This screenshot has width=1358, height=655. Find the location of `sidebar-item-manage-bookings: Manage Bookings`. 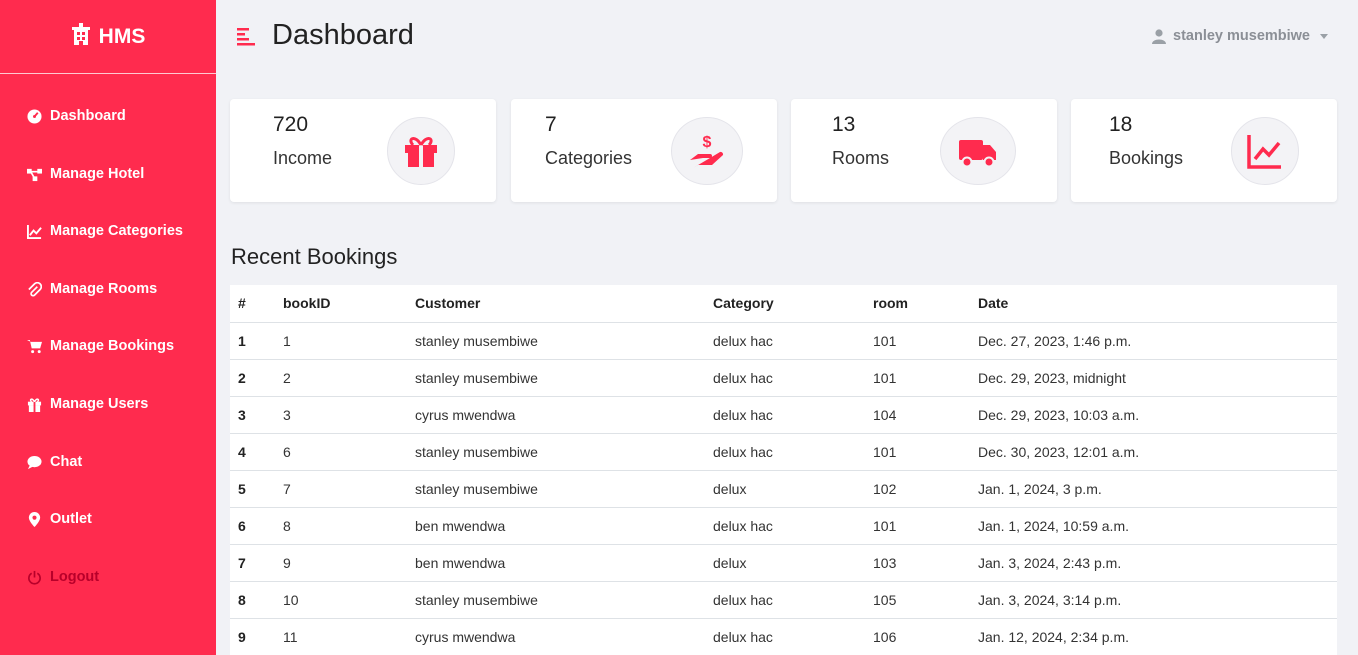

sidebar-item-manage-bookings: Manage Bookings is located at coordinates (100, 346).